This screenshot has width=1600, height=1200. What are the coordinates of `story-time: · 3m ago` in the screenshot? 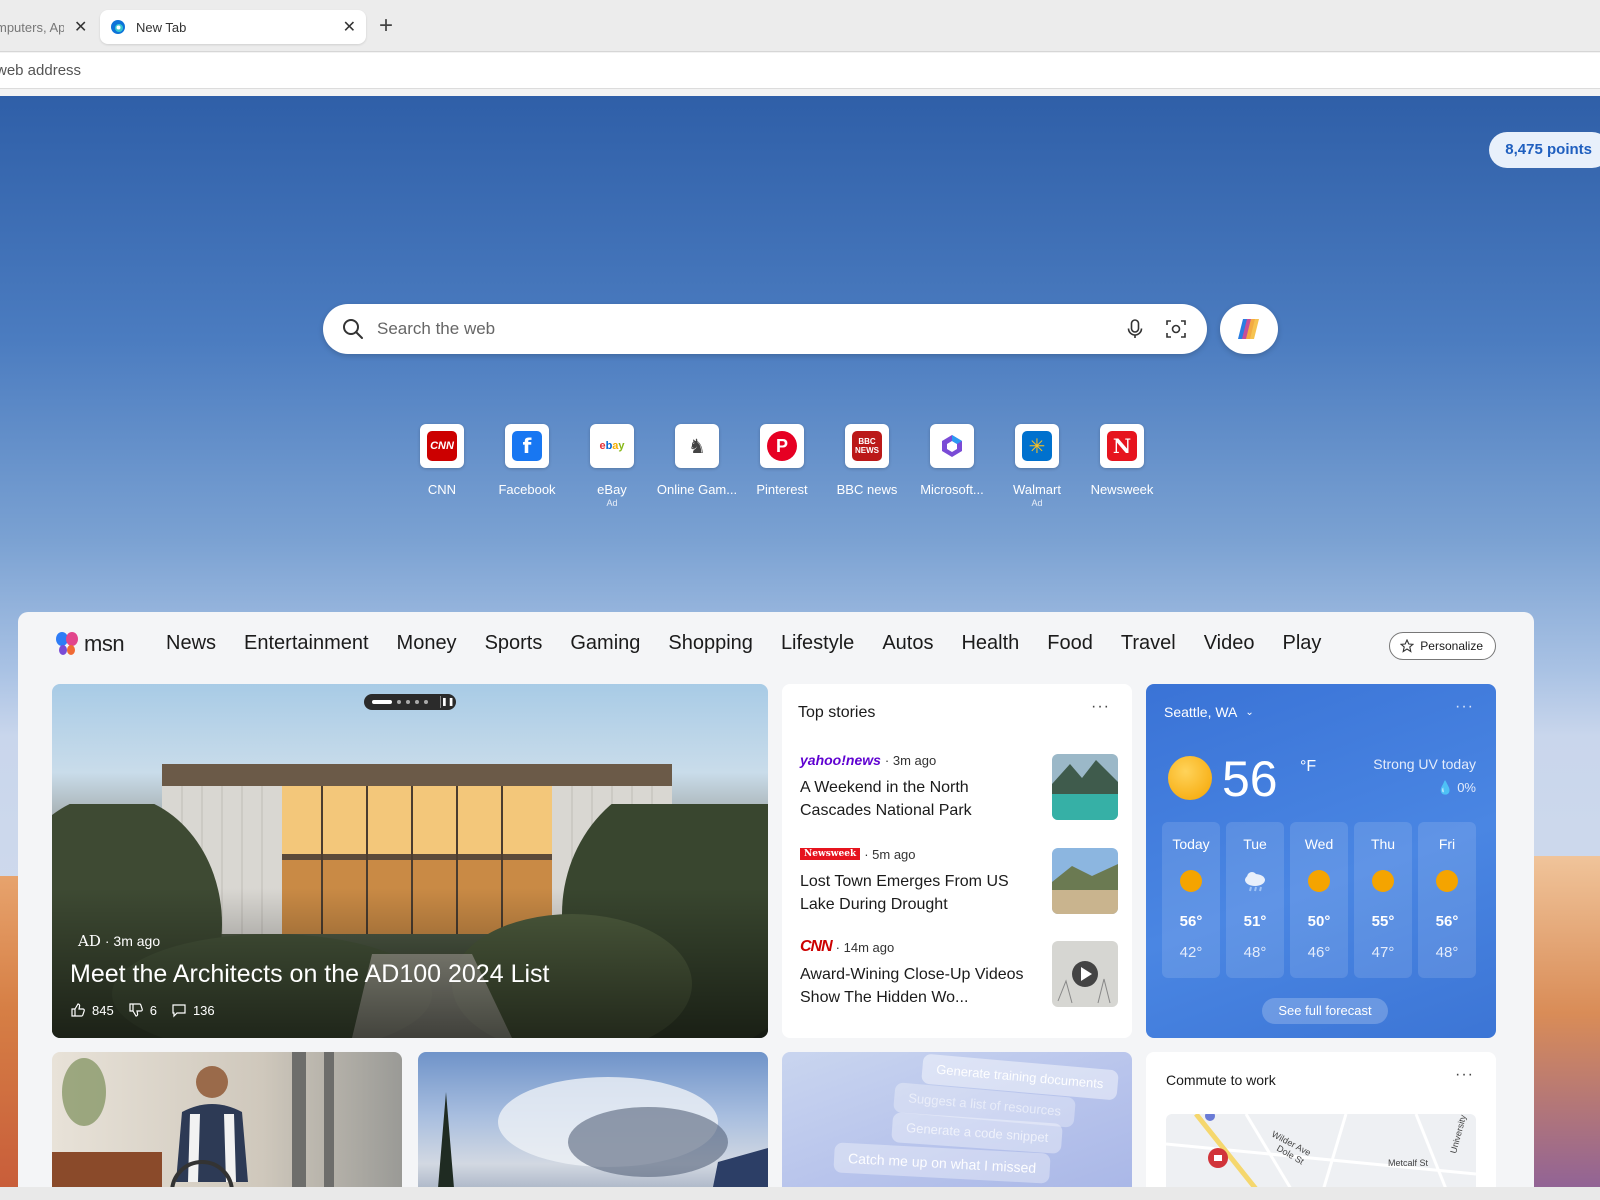 It's located at (910, 760).